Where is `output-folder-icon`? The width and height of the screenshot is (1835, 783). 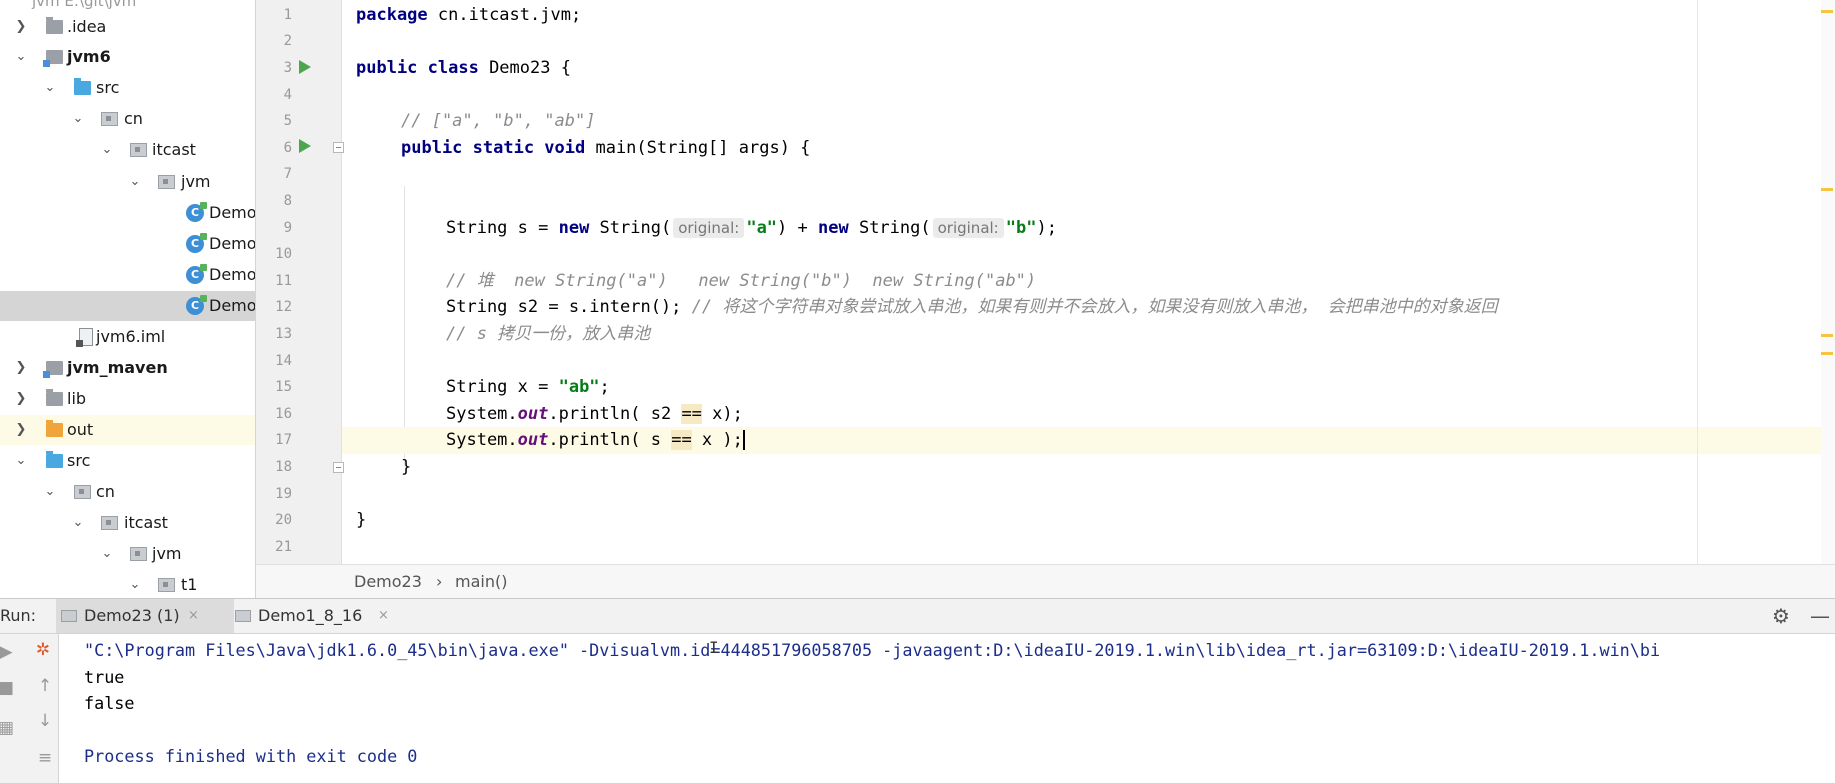
output-folder-icon is located at coordinates (54, 428).